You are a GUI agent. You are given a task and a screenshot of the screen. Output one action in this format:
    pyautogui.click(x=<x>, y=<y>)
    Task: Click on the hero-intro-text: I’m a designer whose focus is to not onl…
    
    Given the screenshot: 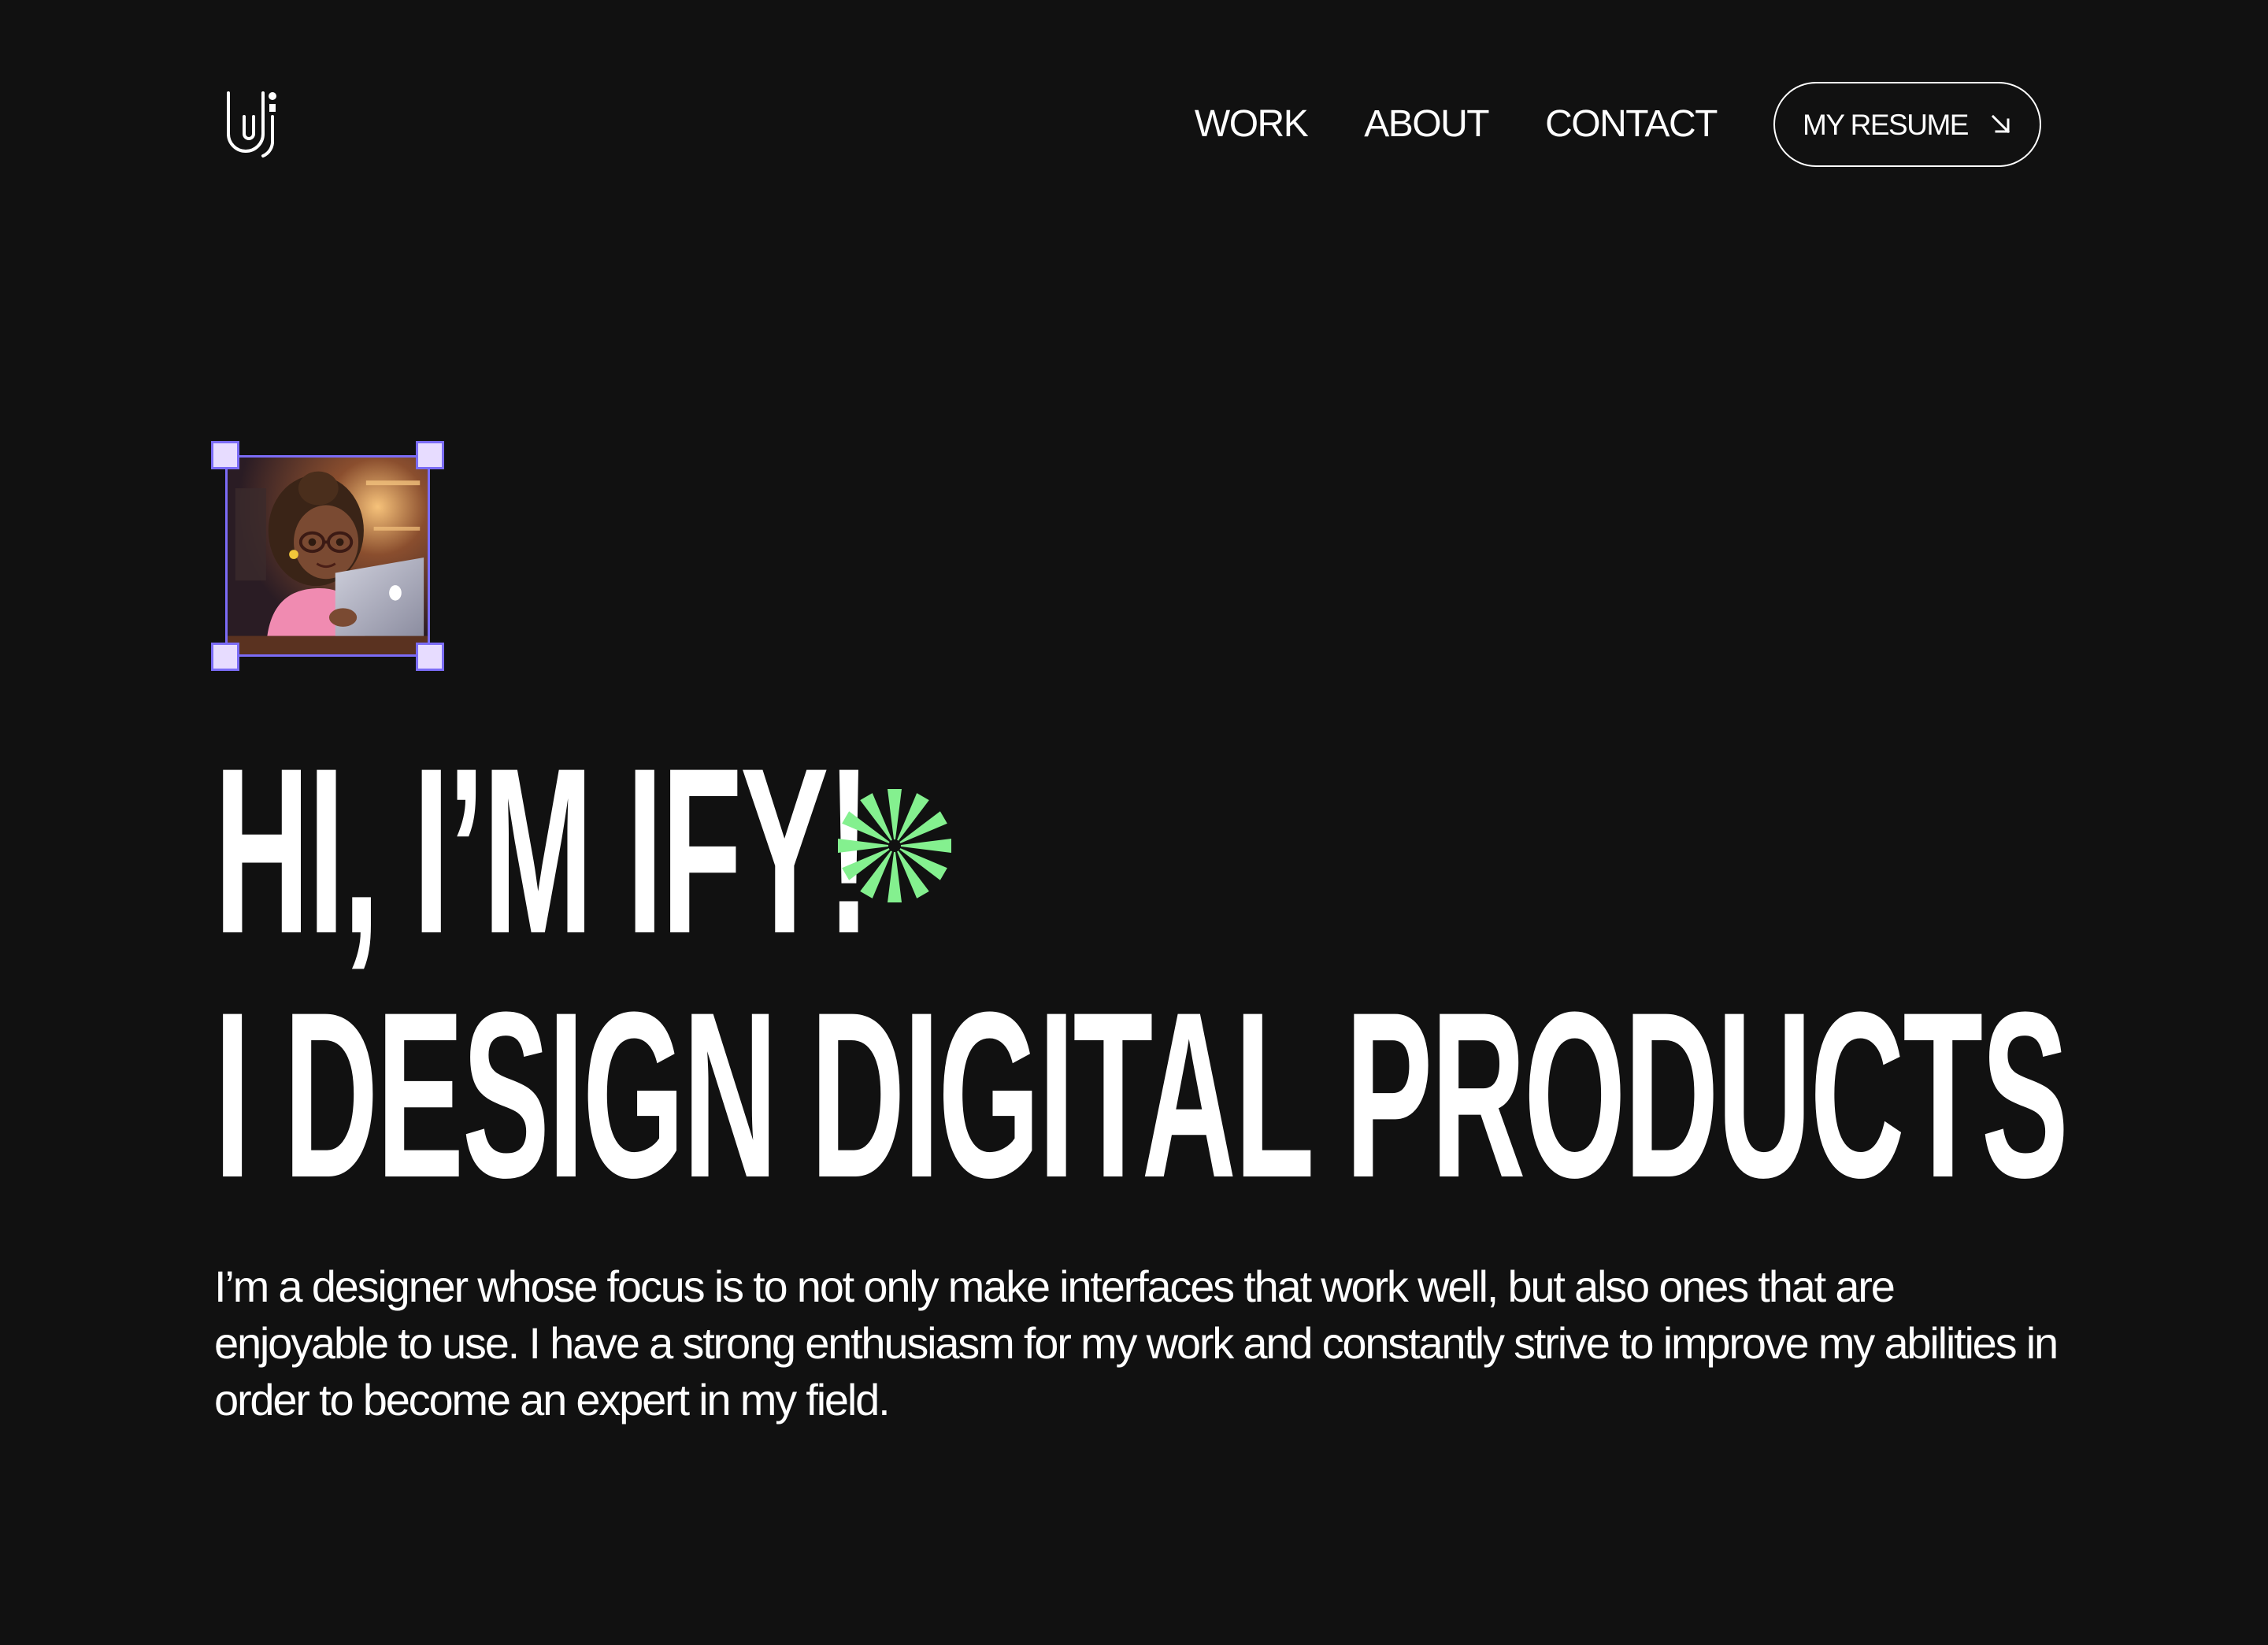 What is the action you would take?
    pyautogui.click(x=1136, y=1344)
    